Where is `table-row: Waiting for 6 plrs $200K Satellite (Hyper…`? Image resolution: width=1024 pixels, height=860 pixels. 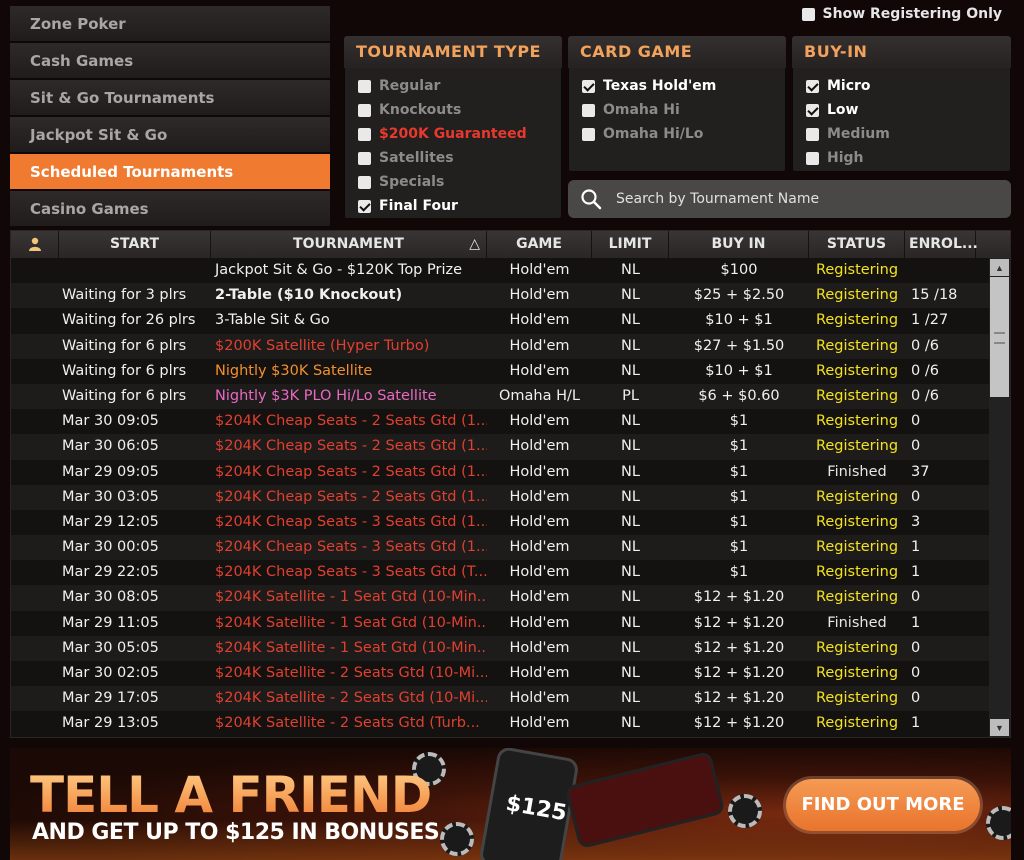 table-row: Waiting for 6 plrs $200K Satellite (Hyper… is located at coordinates (501, 346).